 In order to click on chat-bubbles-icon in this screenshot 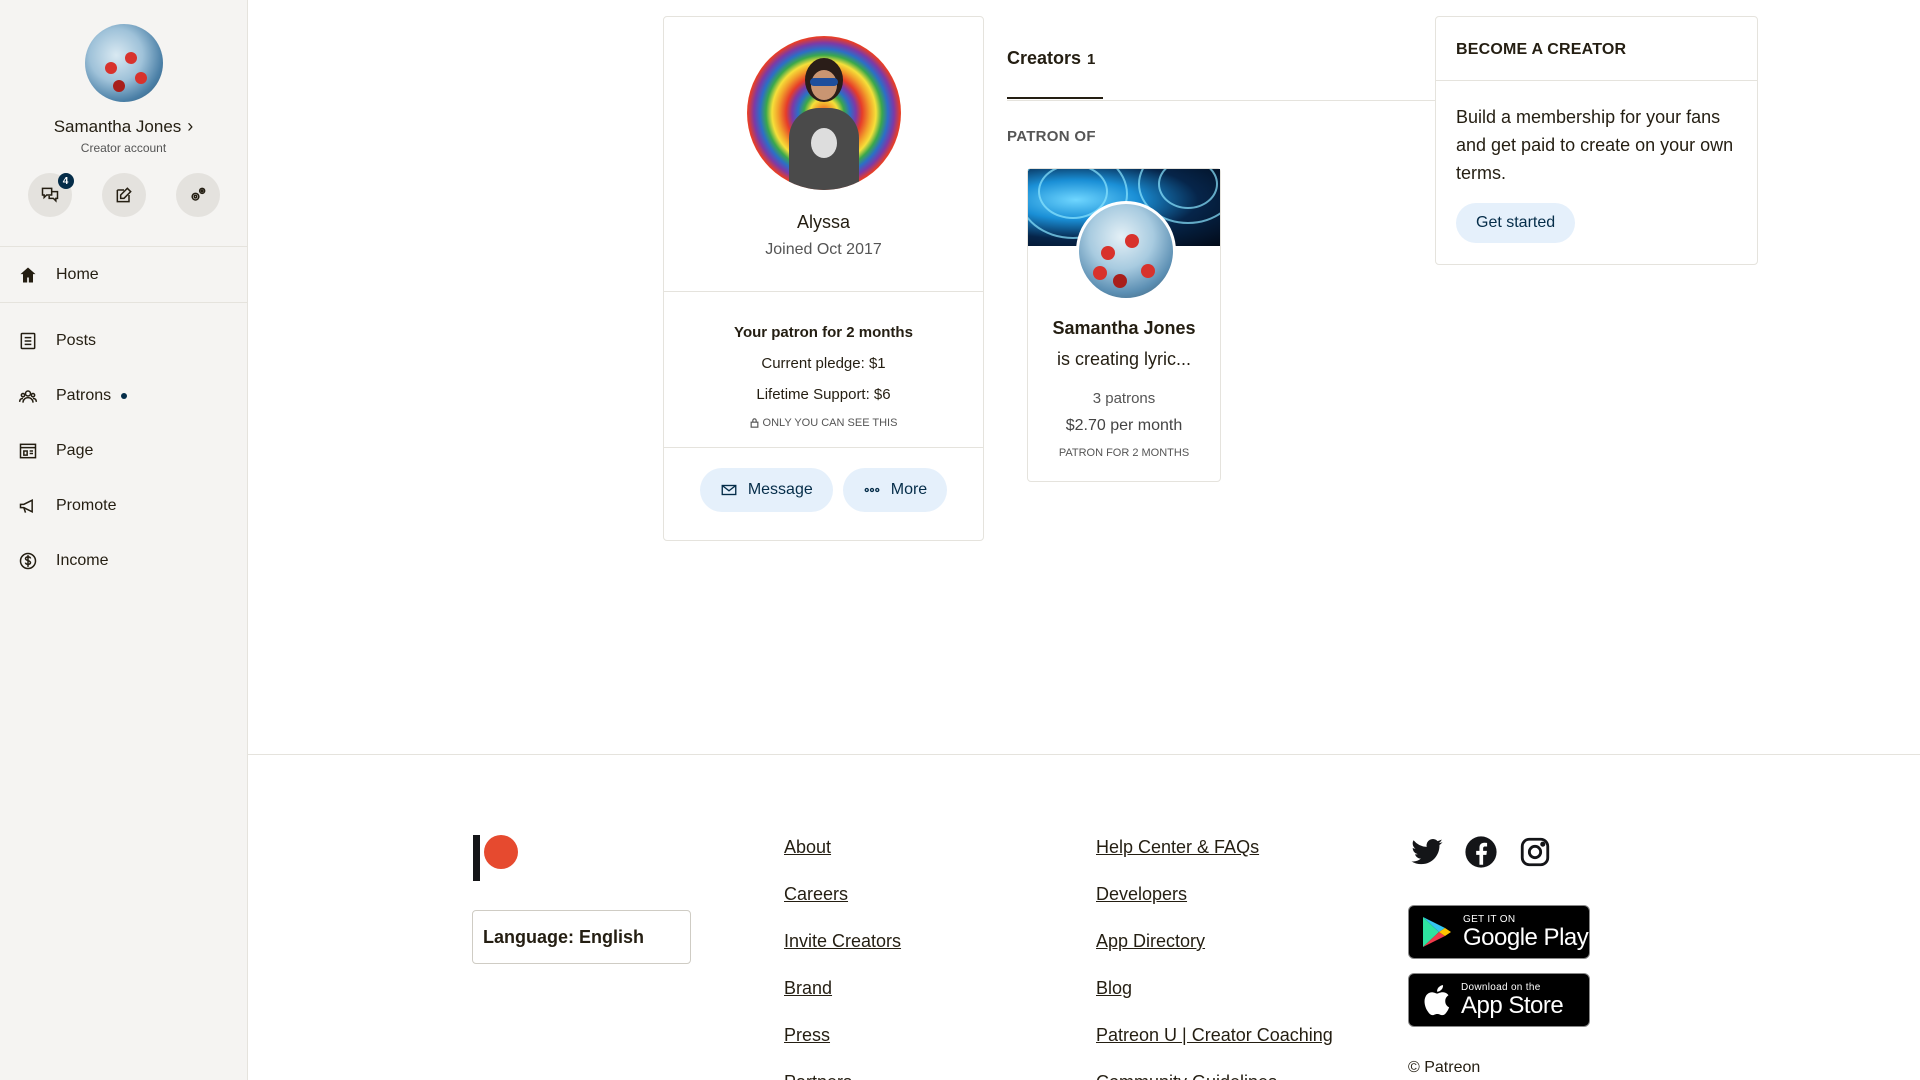, I will do `click(49, 195)`.